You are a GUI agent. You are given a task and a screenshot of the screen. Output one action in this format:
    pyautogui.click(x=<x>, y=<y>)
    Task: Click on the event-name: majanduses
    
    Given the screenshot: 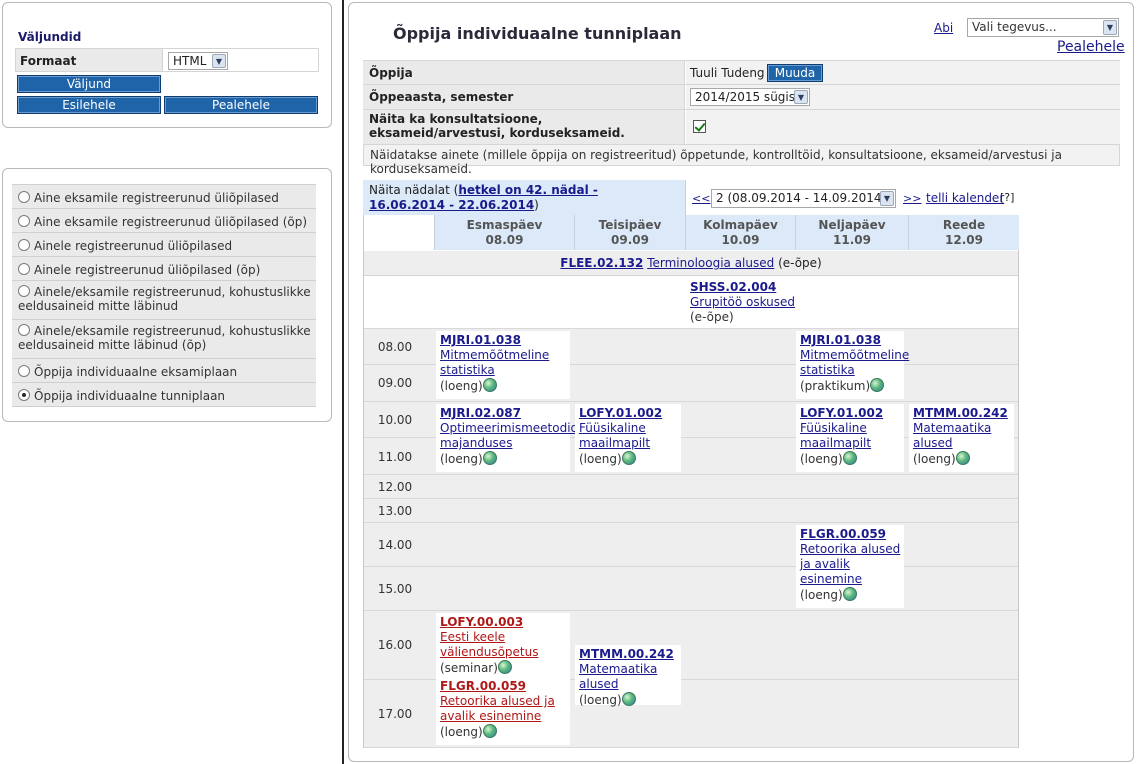 What is the action you would take?
    pyautogui.click(x=476, y=443)
    